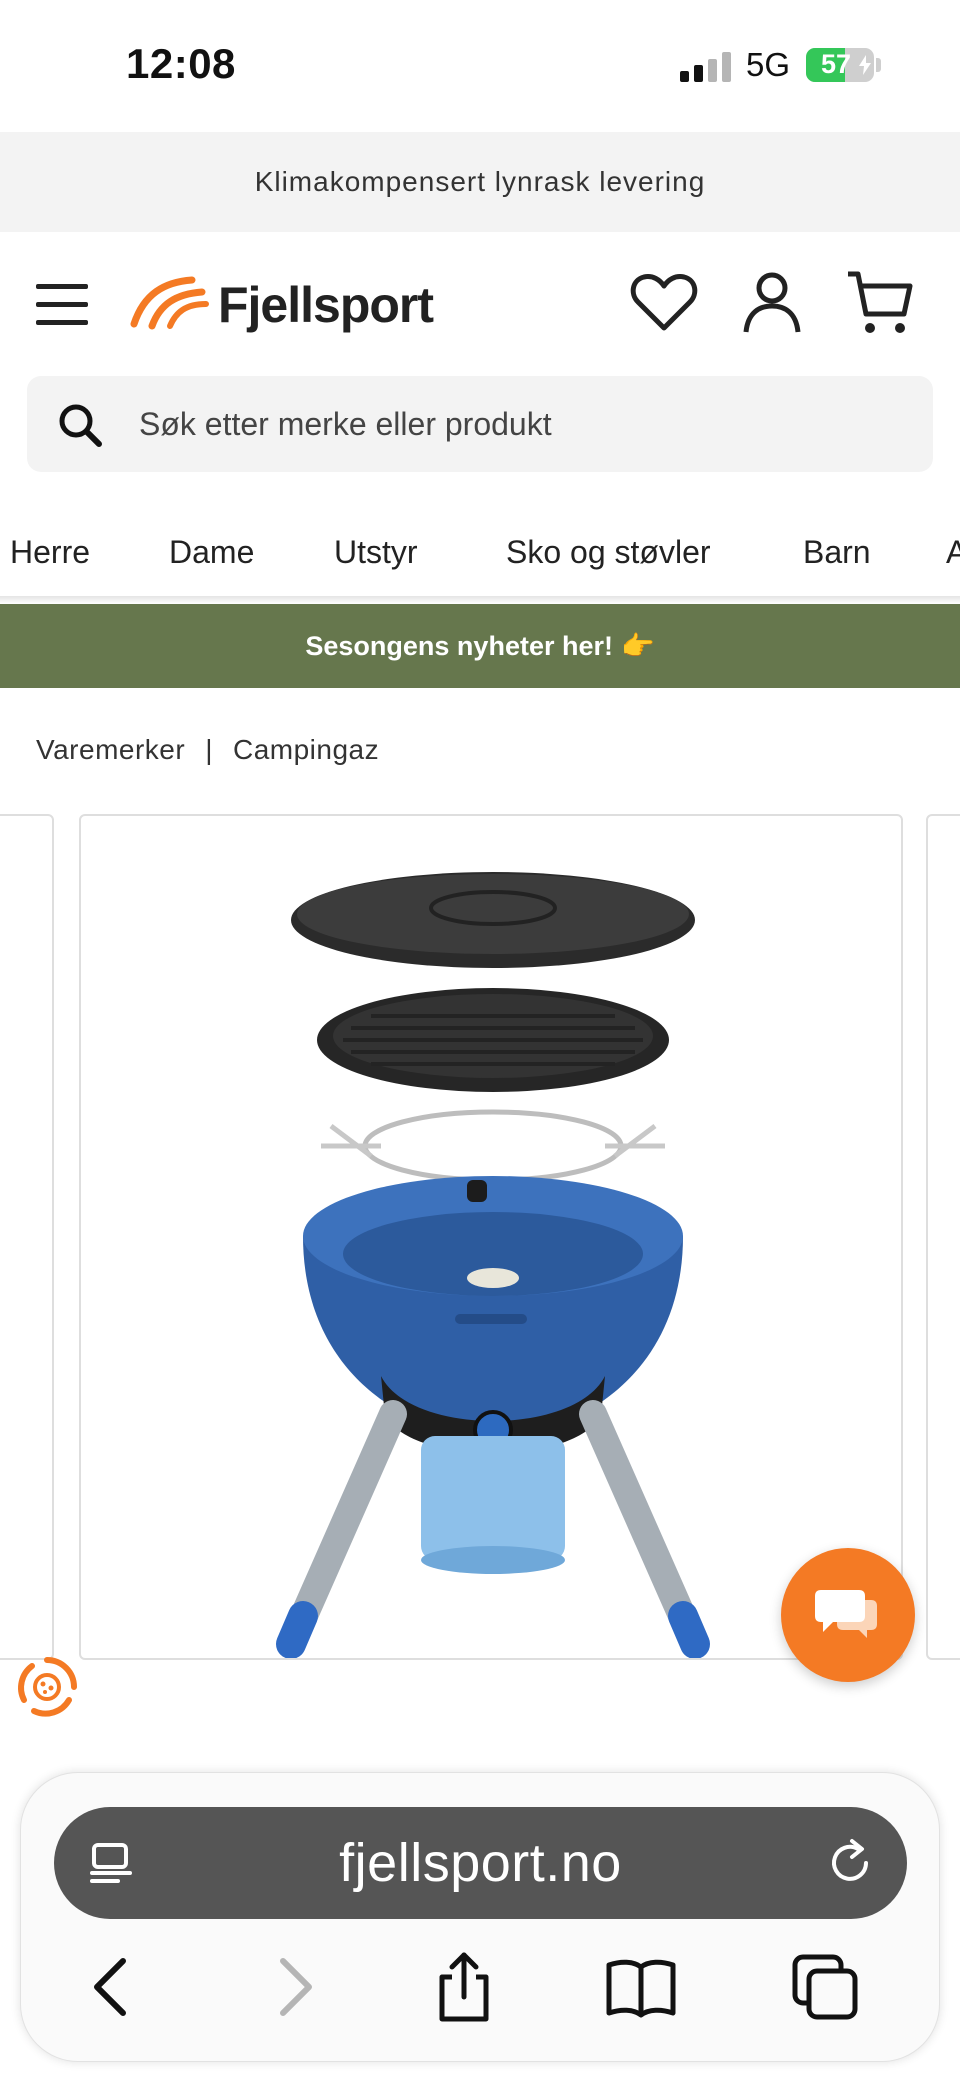  What do you see at coordinates (326, 305) in the screenshot?
I see `logo-text: Fjellsport` at bounding box center [326, 305].